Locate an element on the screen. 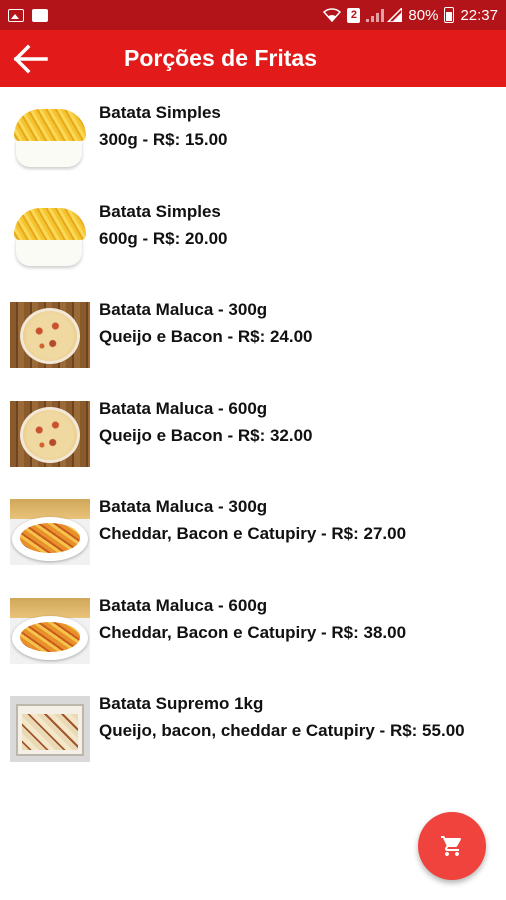  arrow-left-icon is located at coordinates (30, 58).